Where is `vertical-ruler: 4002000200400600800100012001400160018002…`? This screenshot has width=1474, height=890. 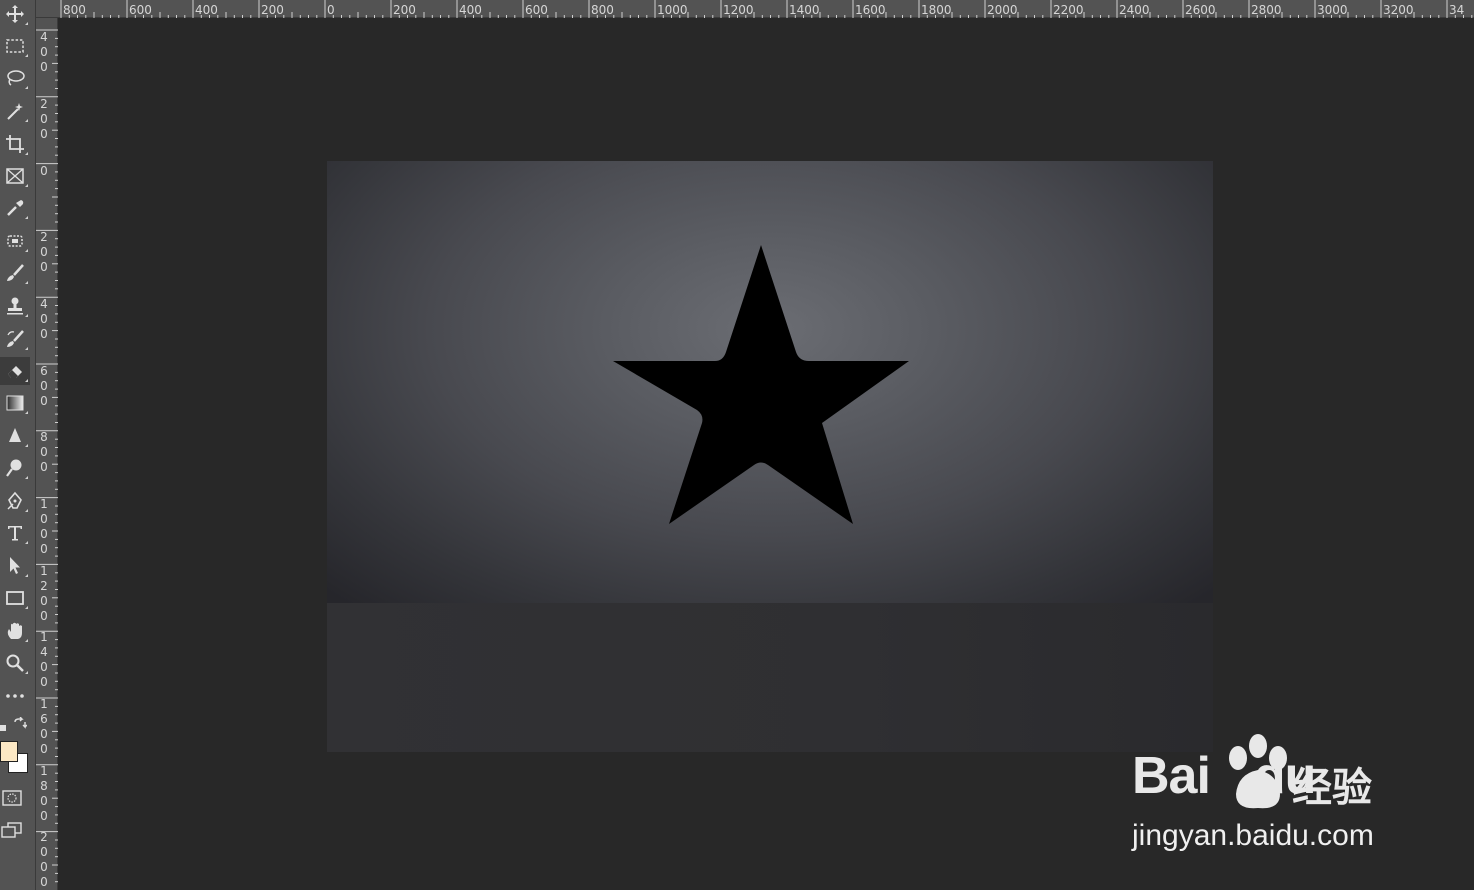 vertical-ruler: 4002000200400600800100012001400160018002… is located at coordinates (47, 454).